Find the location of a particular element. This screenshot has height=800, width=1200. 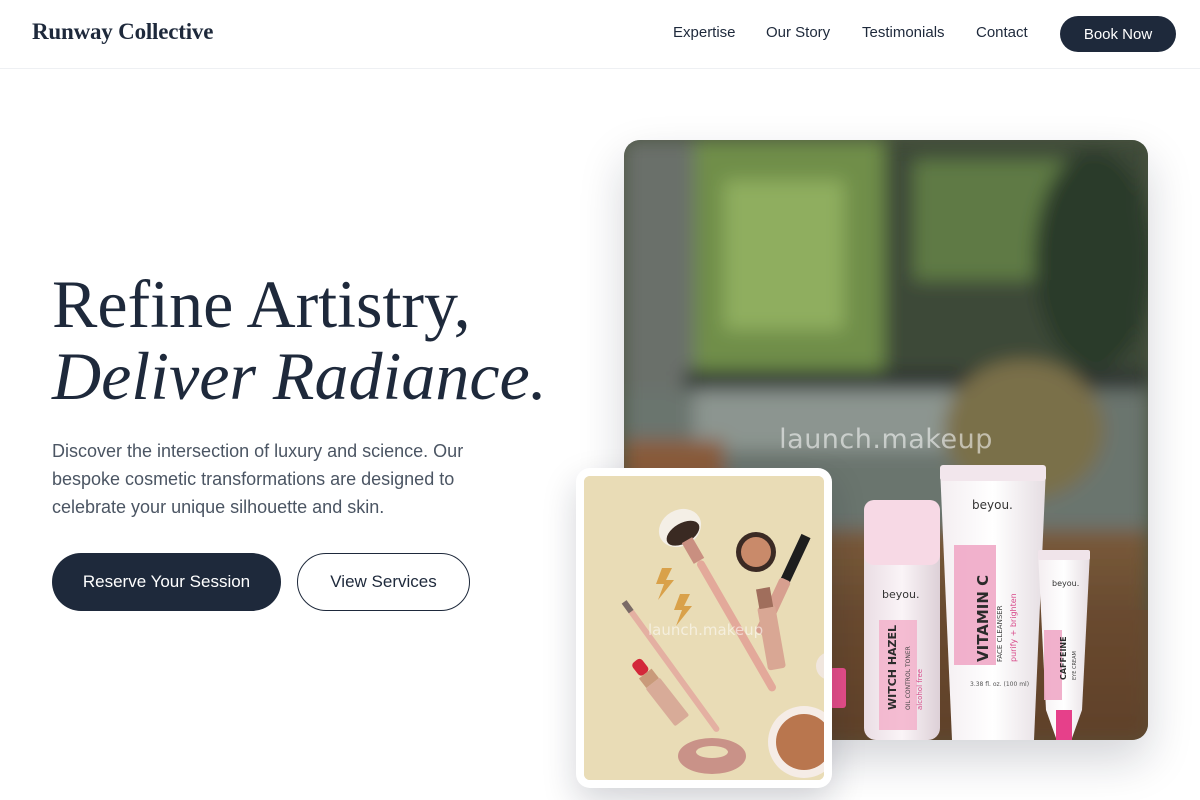

hero-headline-line2: Deliver Radiance. is located at coordinates (299, 376).